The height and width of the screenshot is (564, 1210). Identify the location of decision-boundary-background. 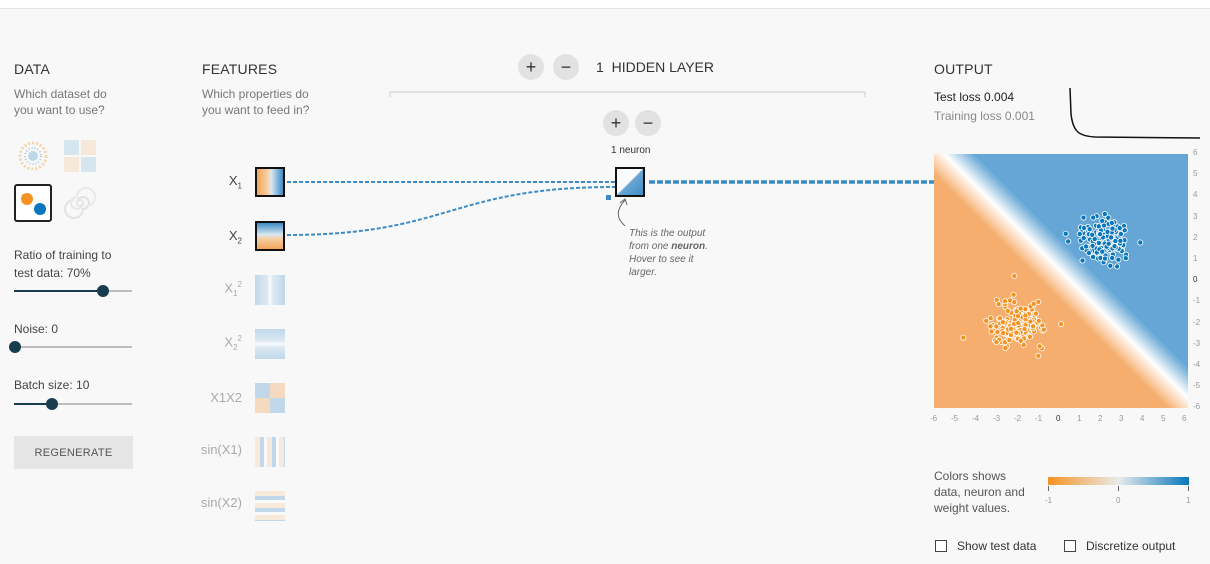
(1061, 281).